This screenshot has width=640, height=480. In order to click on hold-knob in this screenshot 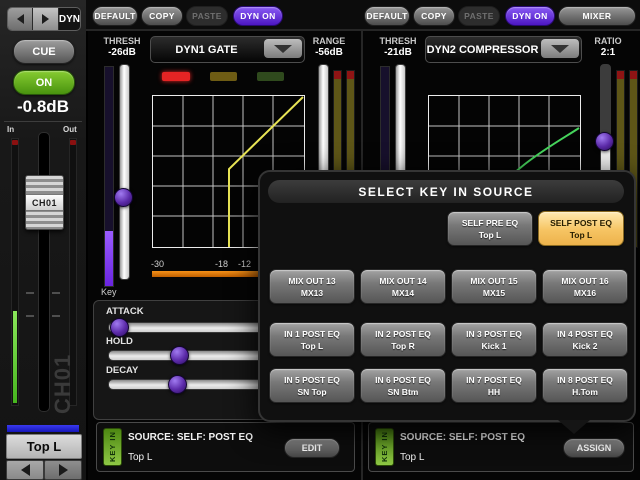, I will do `click(179, 355)`.